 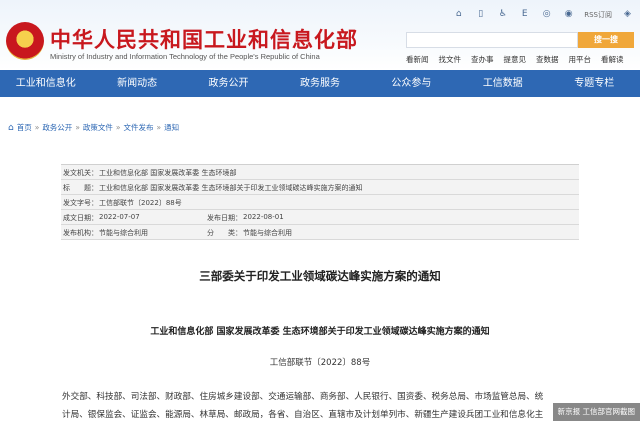 What do you see at coordinates (502, 83) in the screenshot?
I see `nav-item-data: 工信数据` at bounding box center [502, 83].